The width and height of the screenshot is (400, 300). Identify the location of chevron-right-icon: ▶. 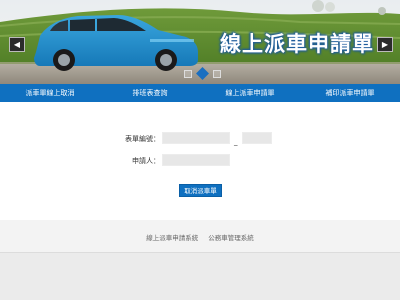
(385, 44).